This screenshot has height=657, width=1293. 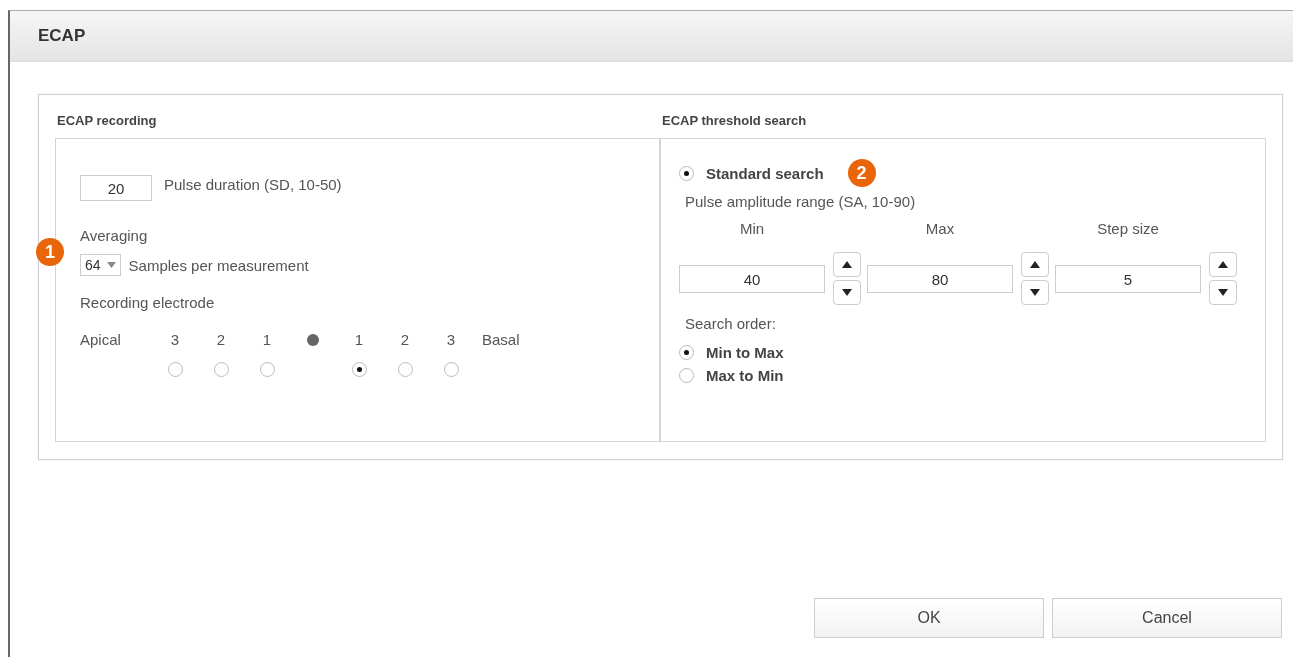 What do you see at coordinates (107, 121) in the screenshot?
I see `section-heading: ECAP recording` at bounding box center [107, 121].